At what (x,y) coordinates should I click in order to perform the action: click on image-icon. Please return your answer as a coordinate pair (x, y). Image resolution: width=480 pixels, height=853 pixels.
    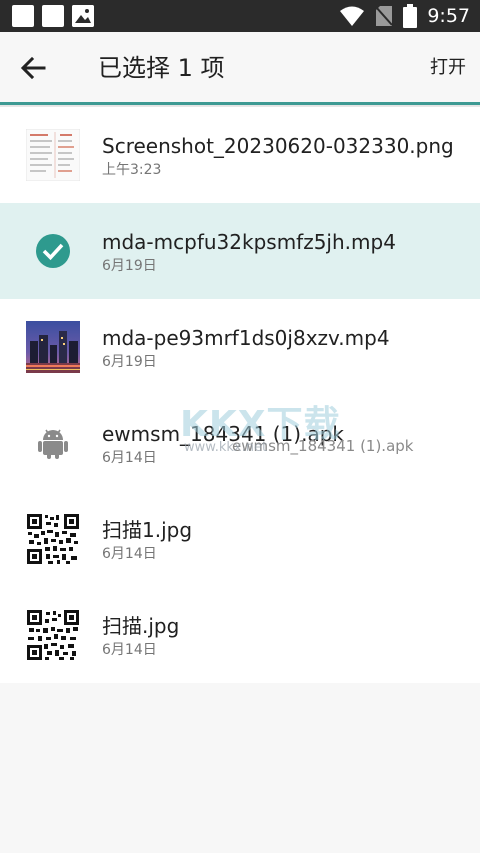
    Looking at the image, I should click on (83, 16).